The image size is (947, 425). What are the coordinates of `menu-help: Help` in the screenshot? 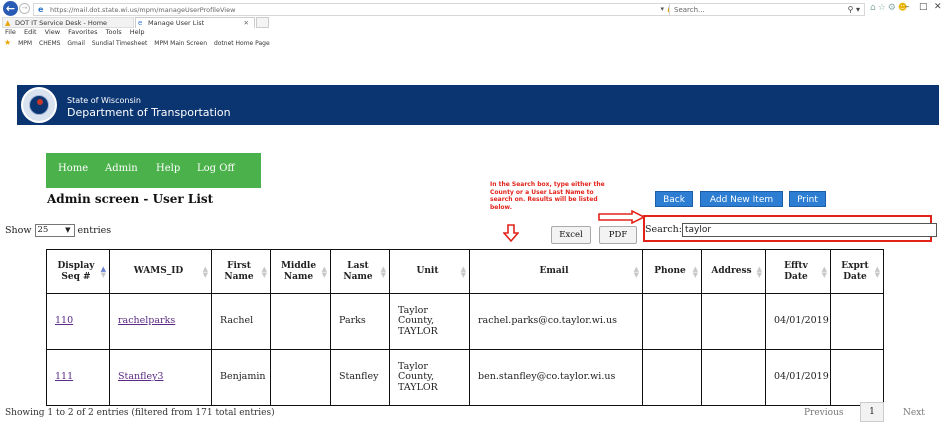 It's located at (137, 32).